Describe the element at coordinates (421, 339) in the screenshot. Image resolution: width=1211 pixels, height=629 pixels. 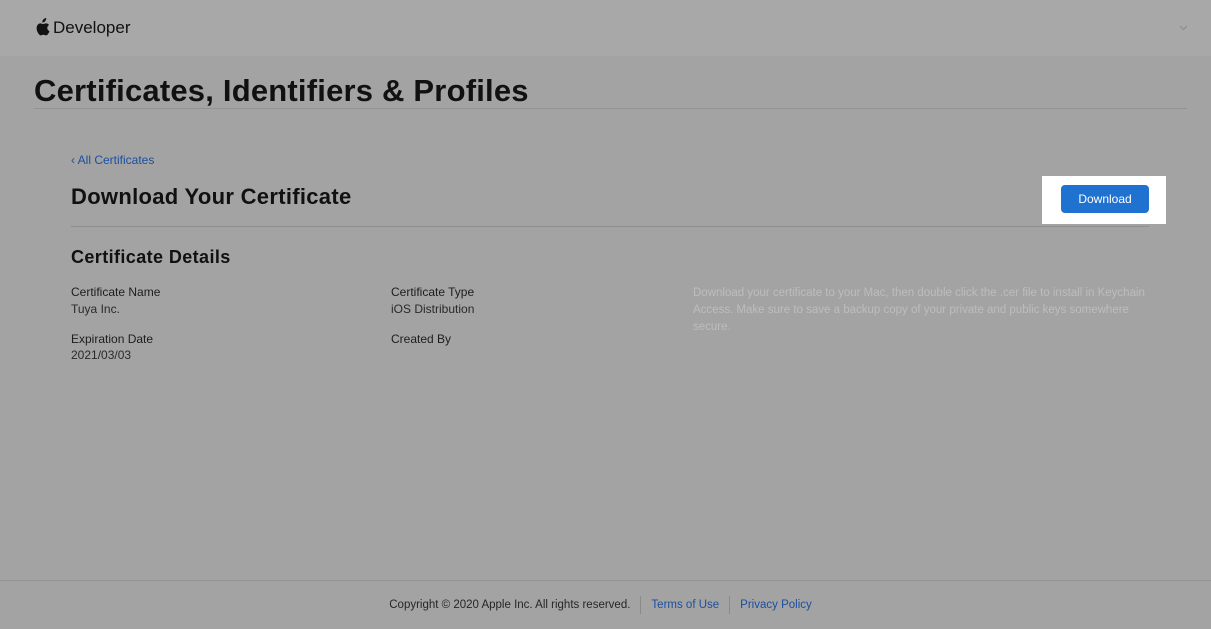
I see `created-by-label: Created By` at that location.